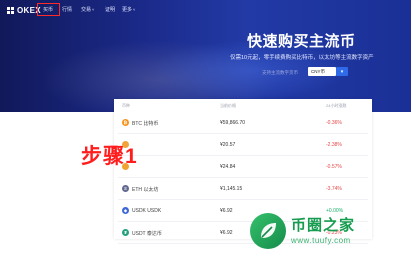  Describe the element at coordinates (109, 156) in the screenshot. I see `step-annotation: 步骤1` at that location.